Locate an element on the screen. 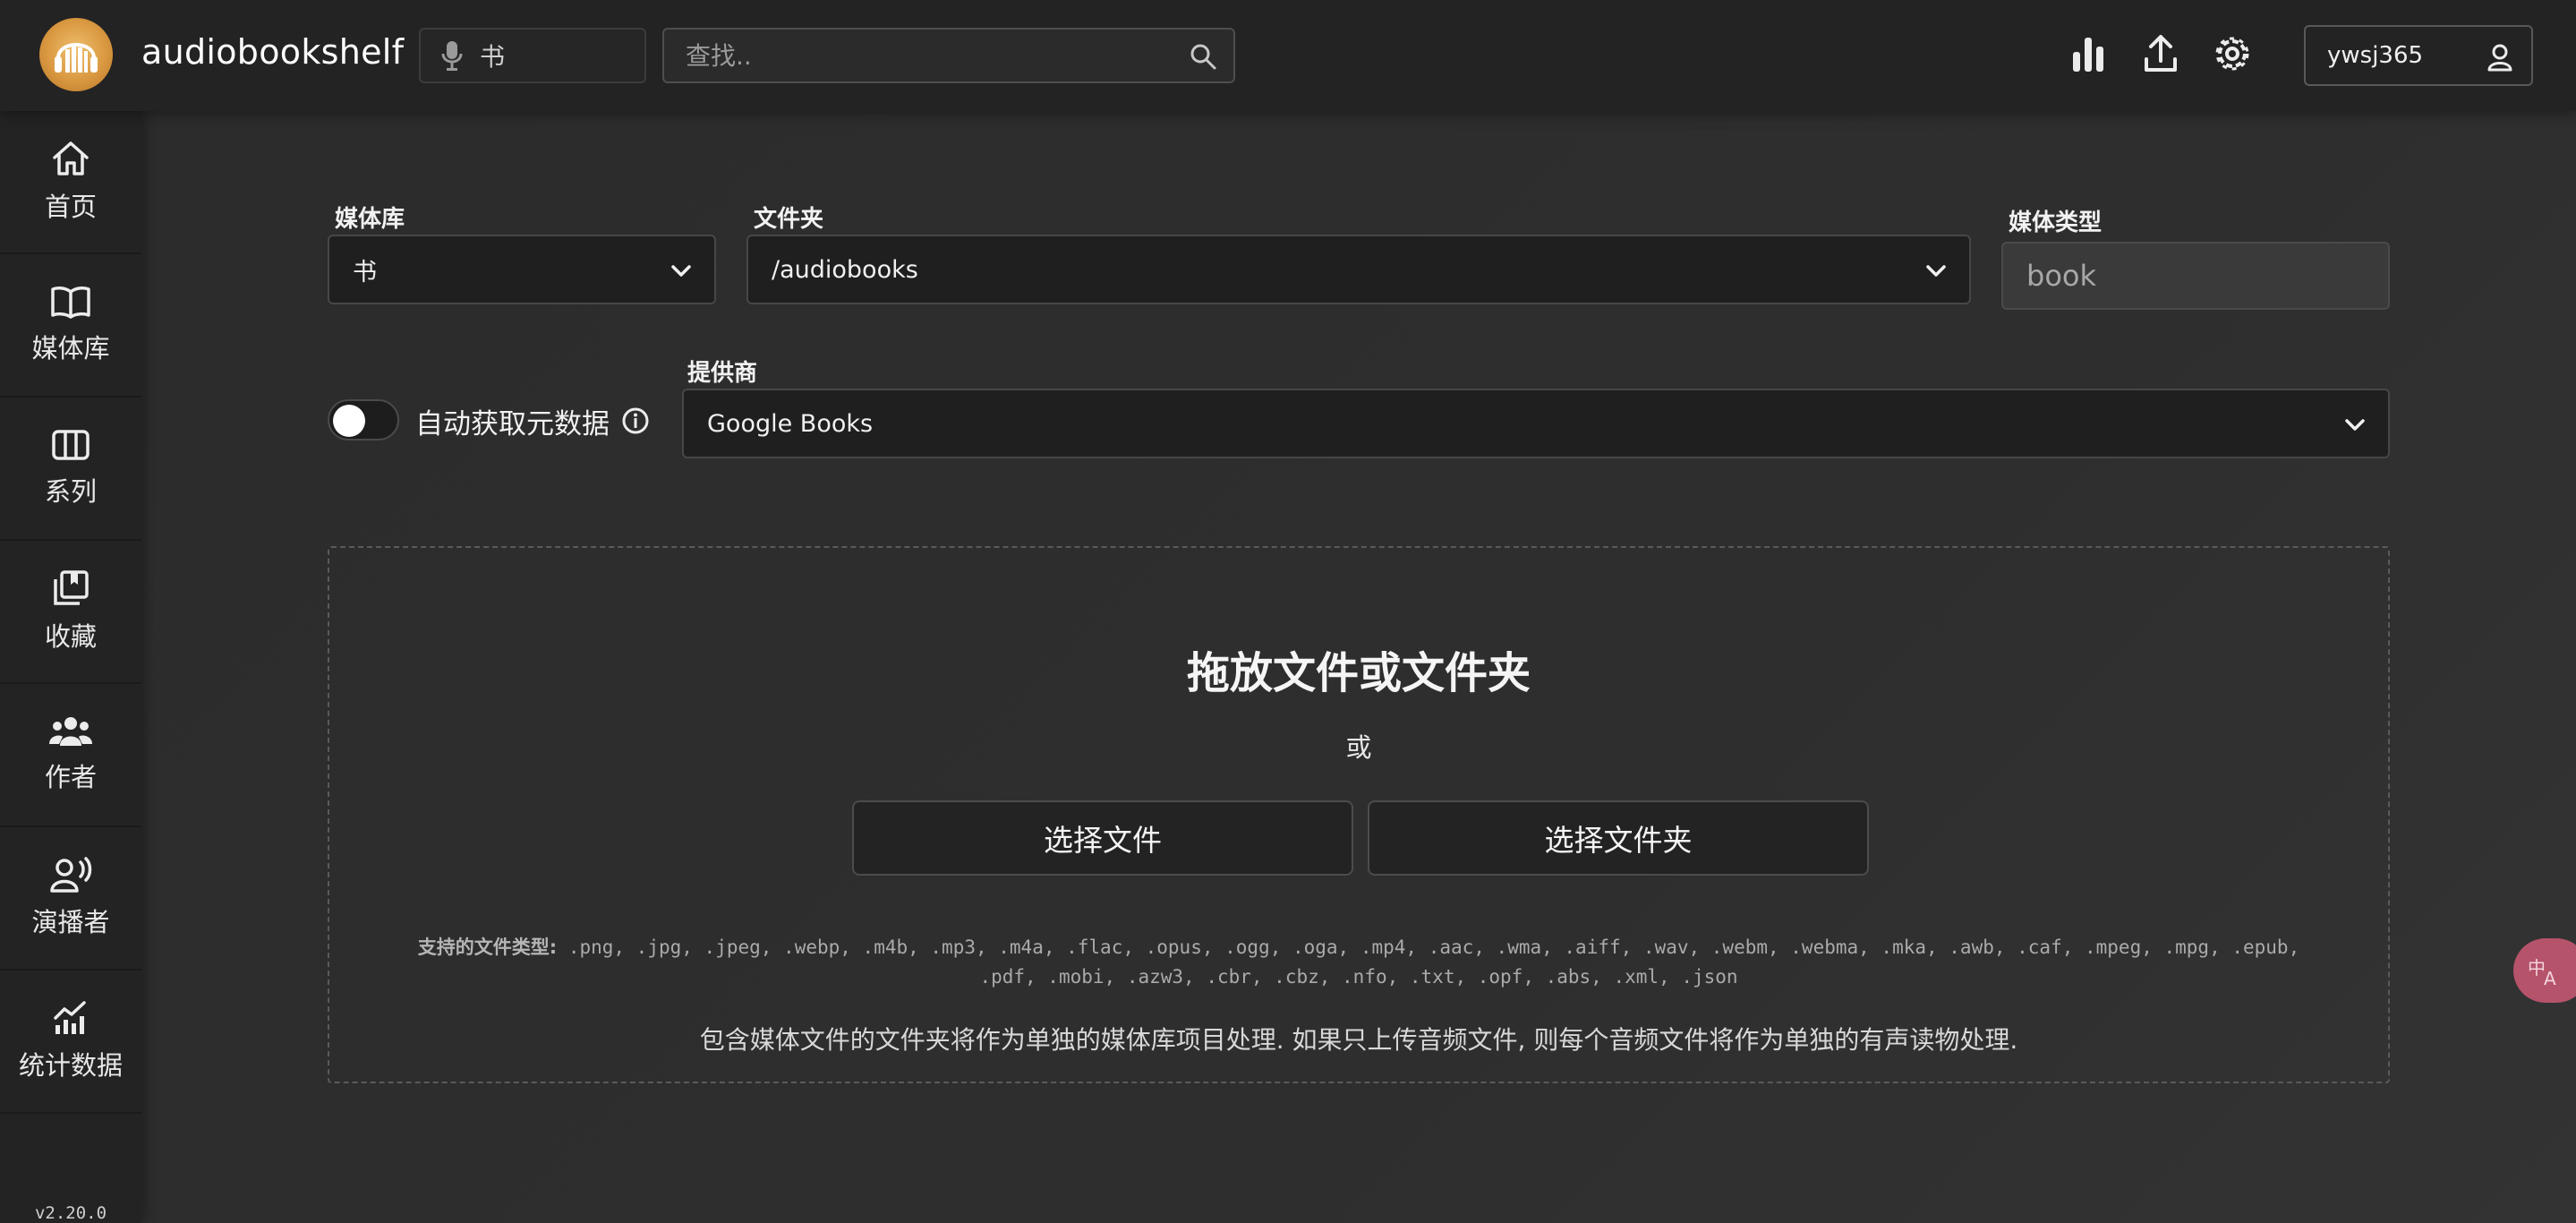 The width and height of the screenshot is (2576, 1223). translate-button: 中 A is located at coordinates (2544, 970).